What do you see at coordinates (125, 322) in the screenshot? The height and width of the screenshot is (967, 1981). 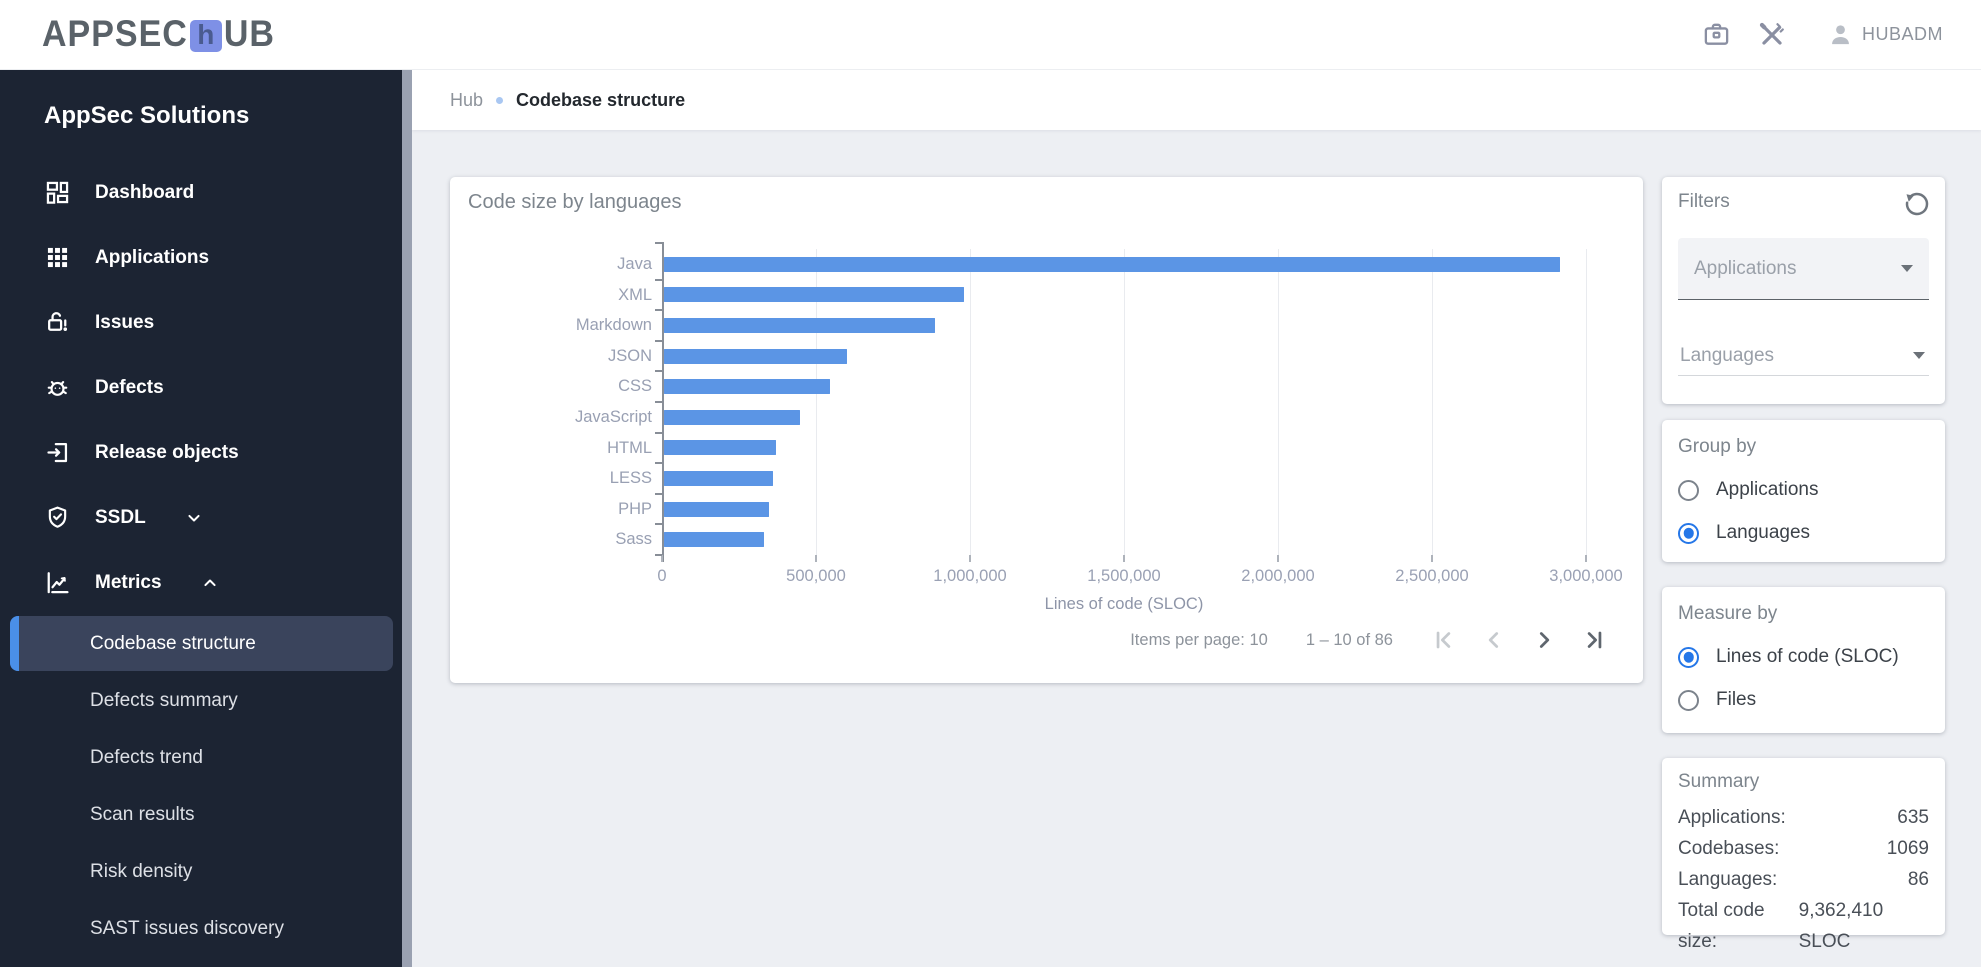 I see `sidebar-item-label: Issues` at bounding box center [125, 322].